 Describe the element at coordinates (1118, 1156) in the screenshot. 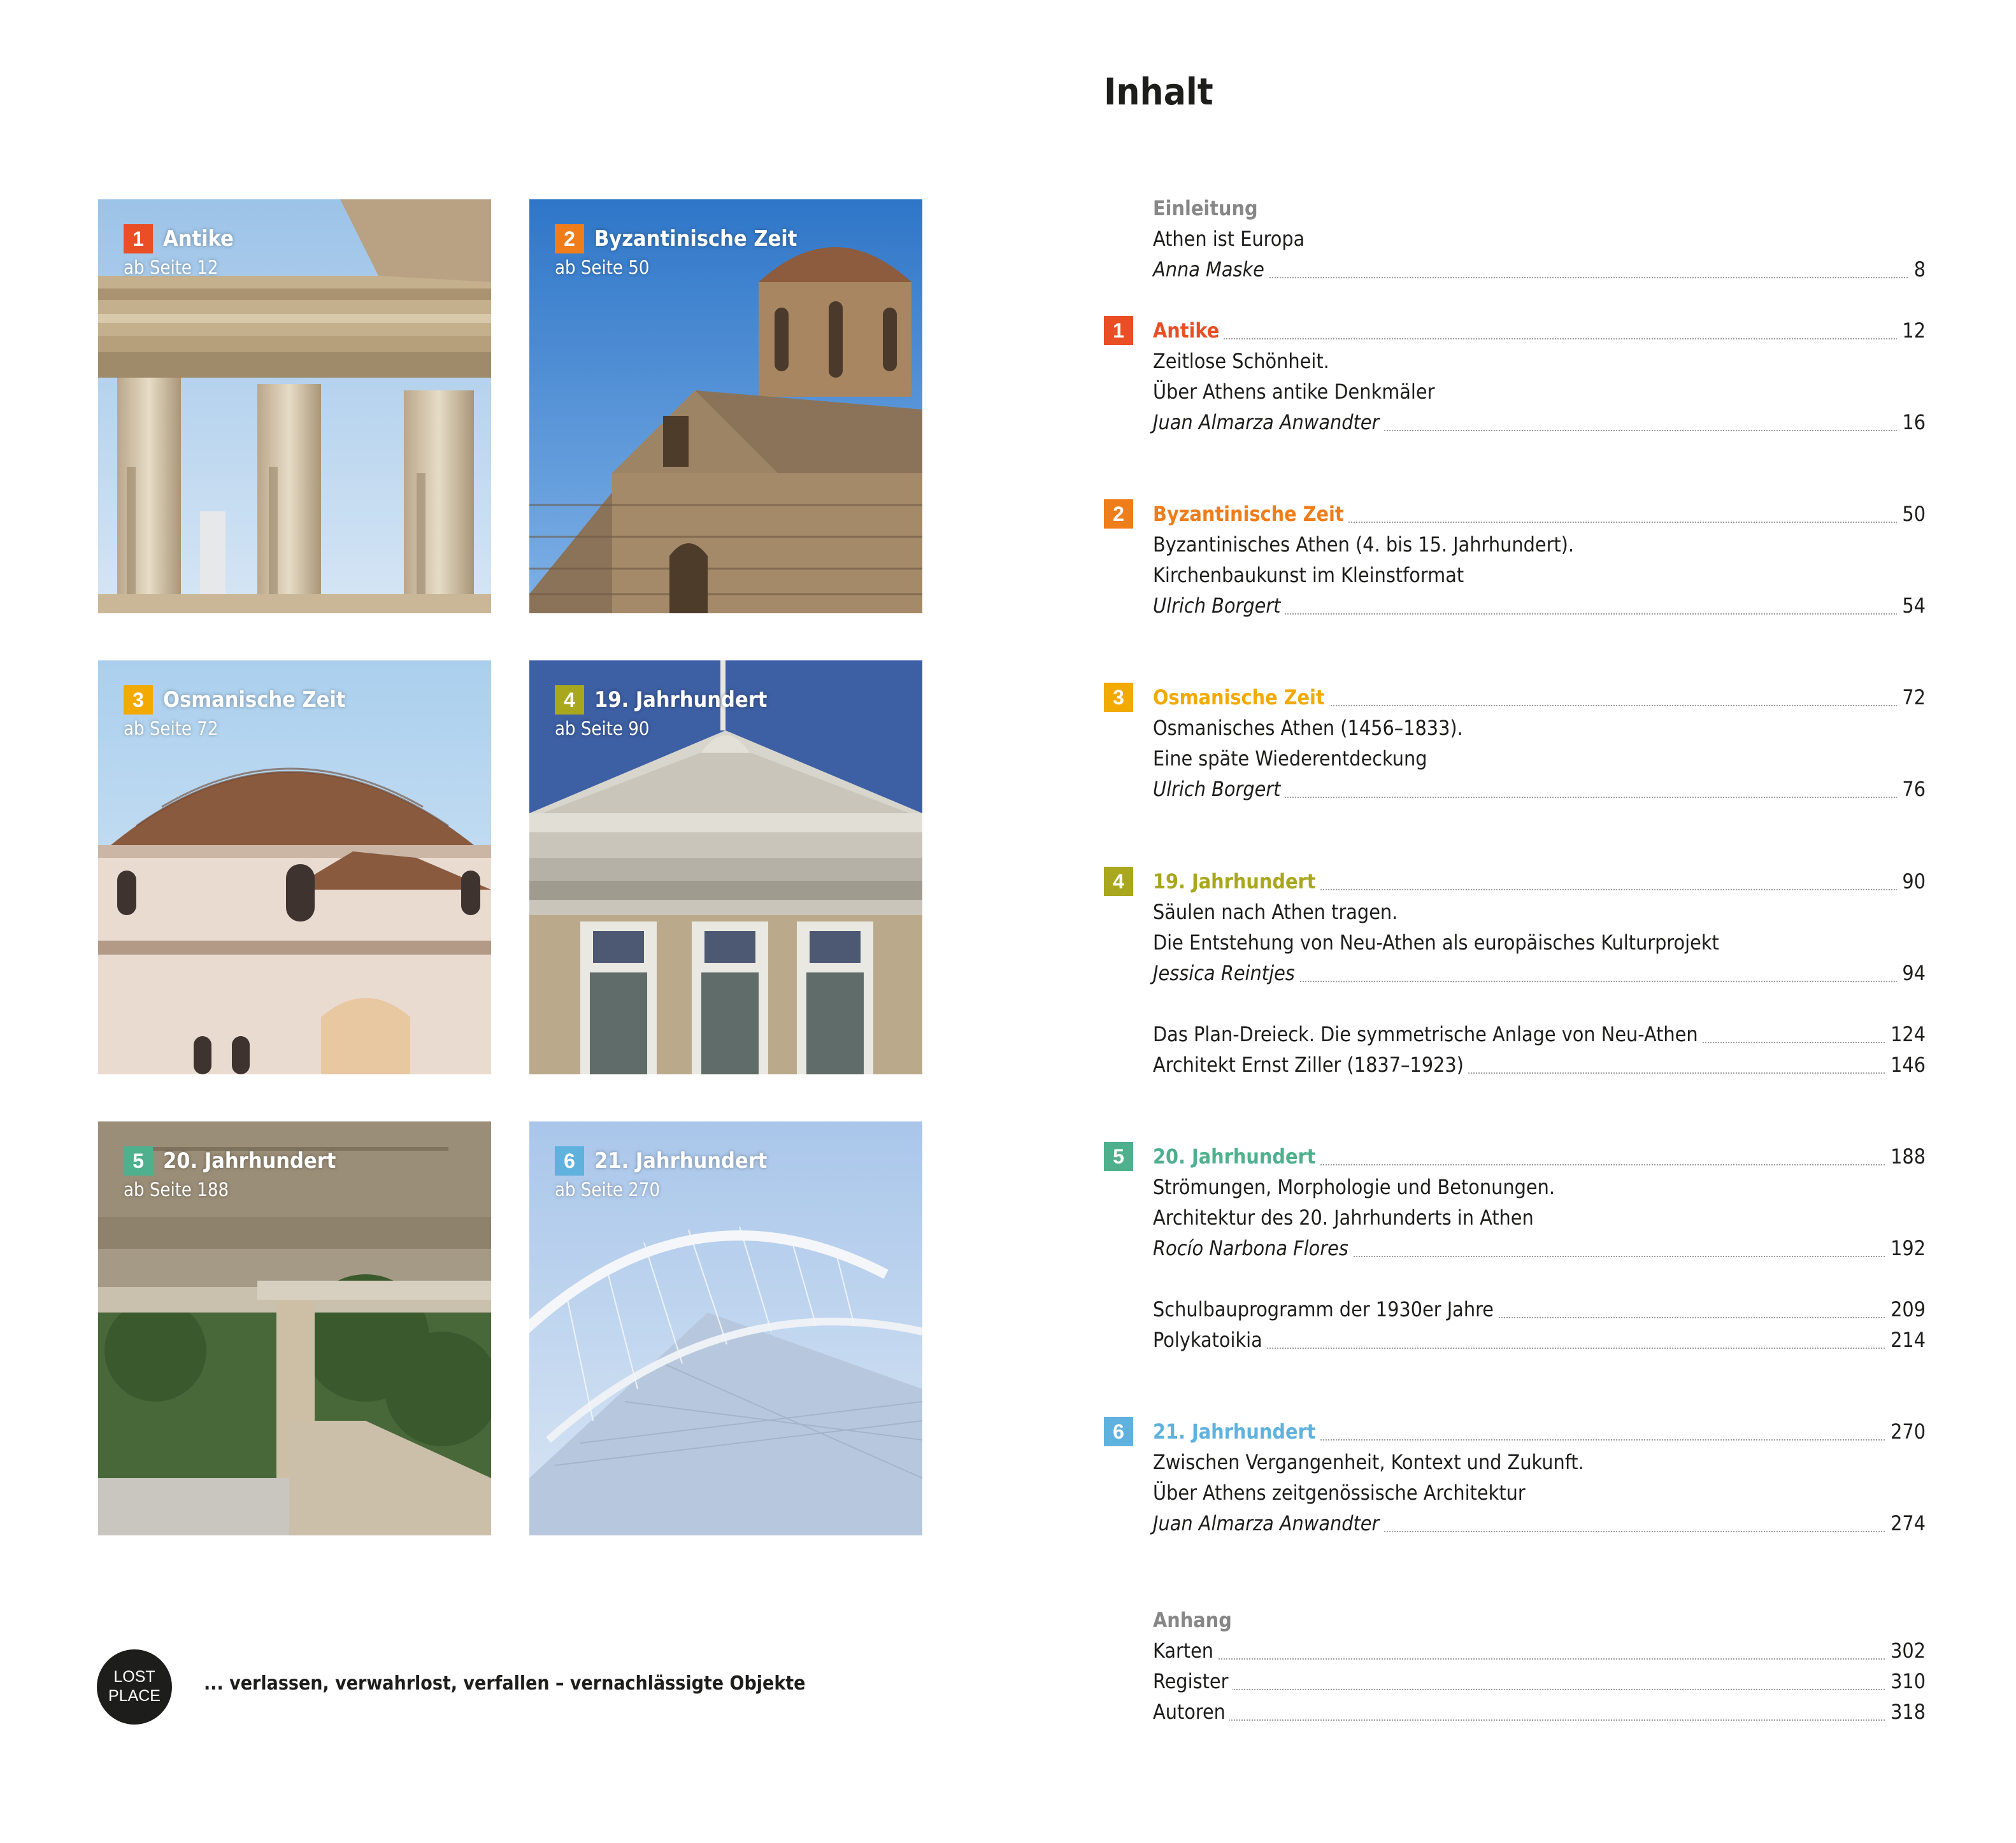

I see `section-number-badge: 5` at that location.